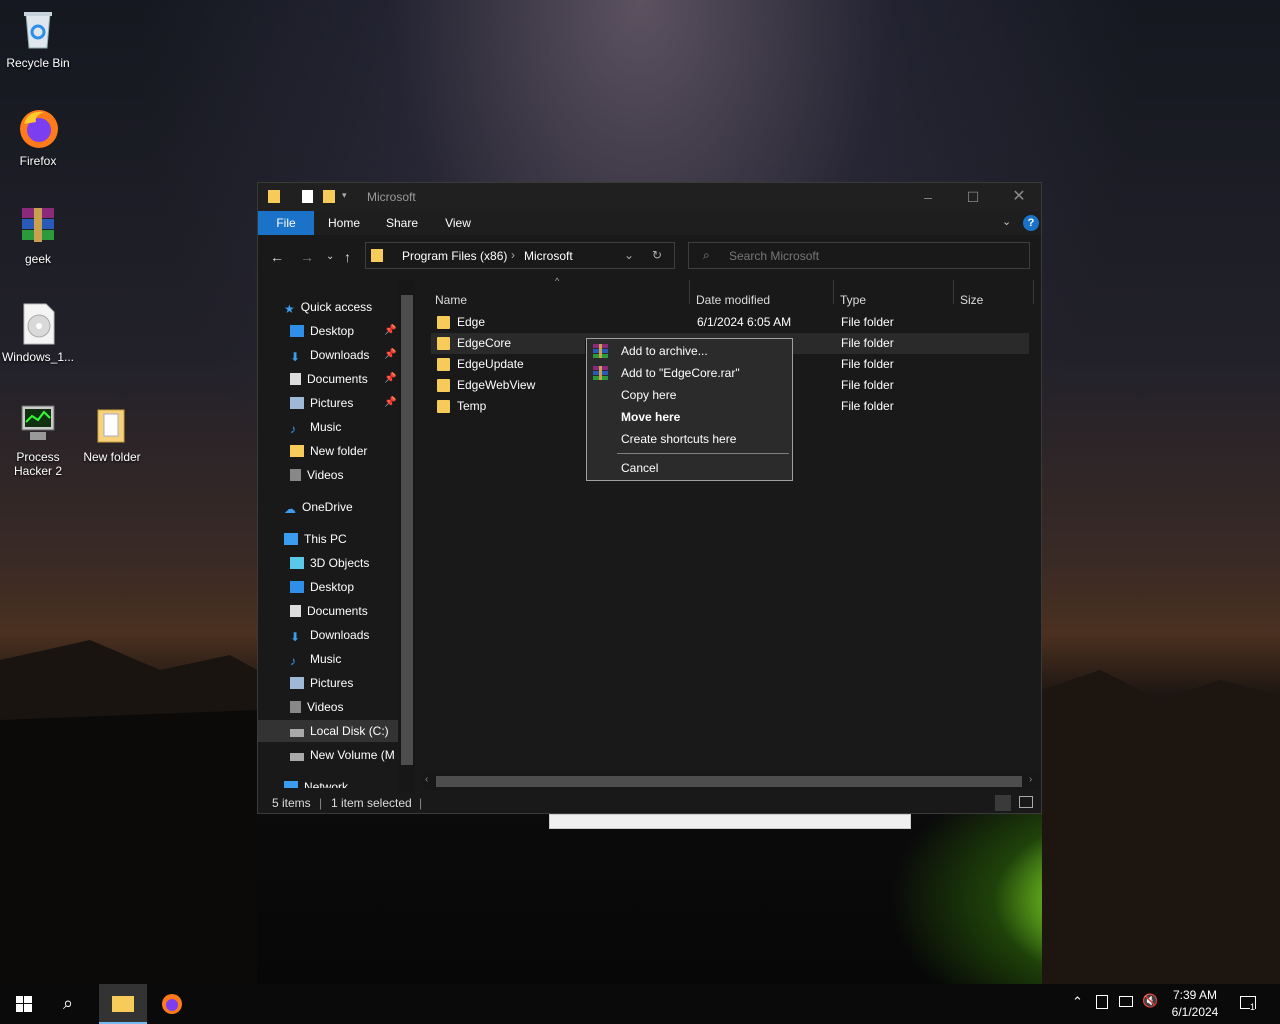 The height and width of the screenshot is (1024, 1280). Describe the element at coordinates (328, 451) in the screenshot. I see `nav-quick-new-folder: New folder` at that location.